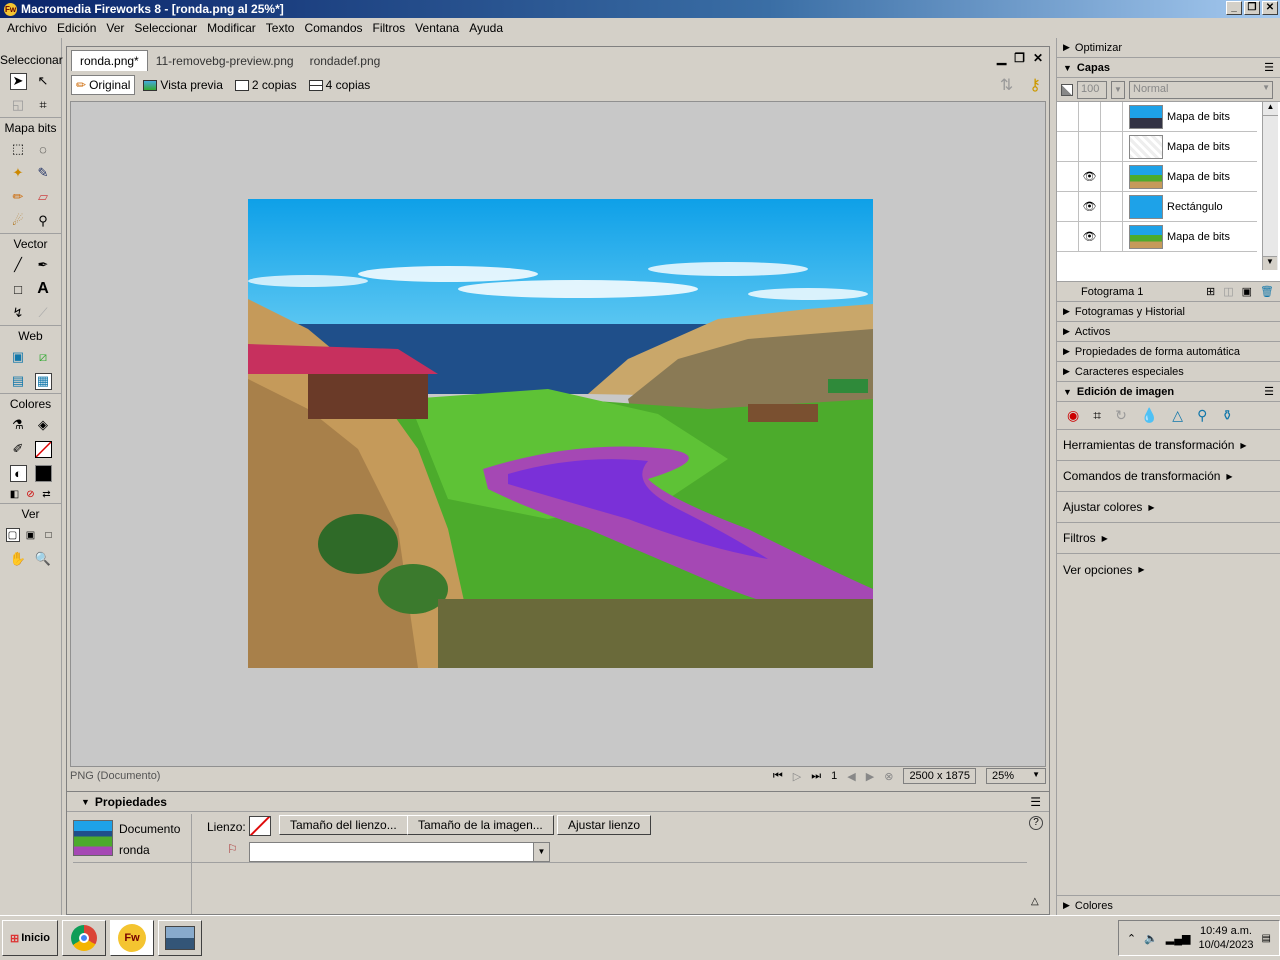 This screenshot has height=960, width=1280. Describe the element at coordinates (31, 494) in the screenshot. I see `no-color-icon: ⊘` at that location.